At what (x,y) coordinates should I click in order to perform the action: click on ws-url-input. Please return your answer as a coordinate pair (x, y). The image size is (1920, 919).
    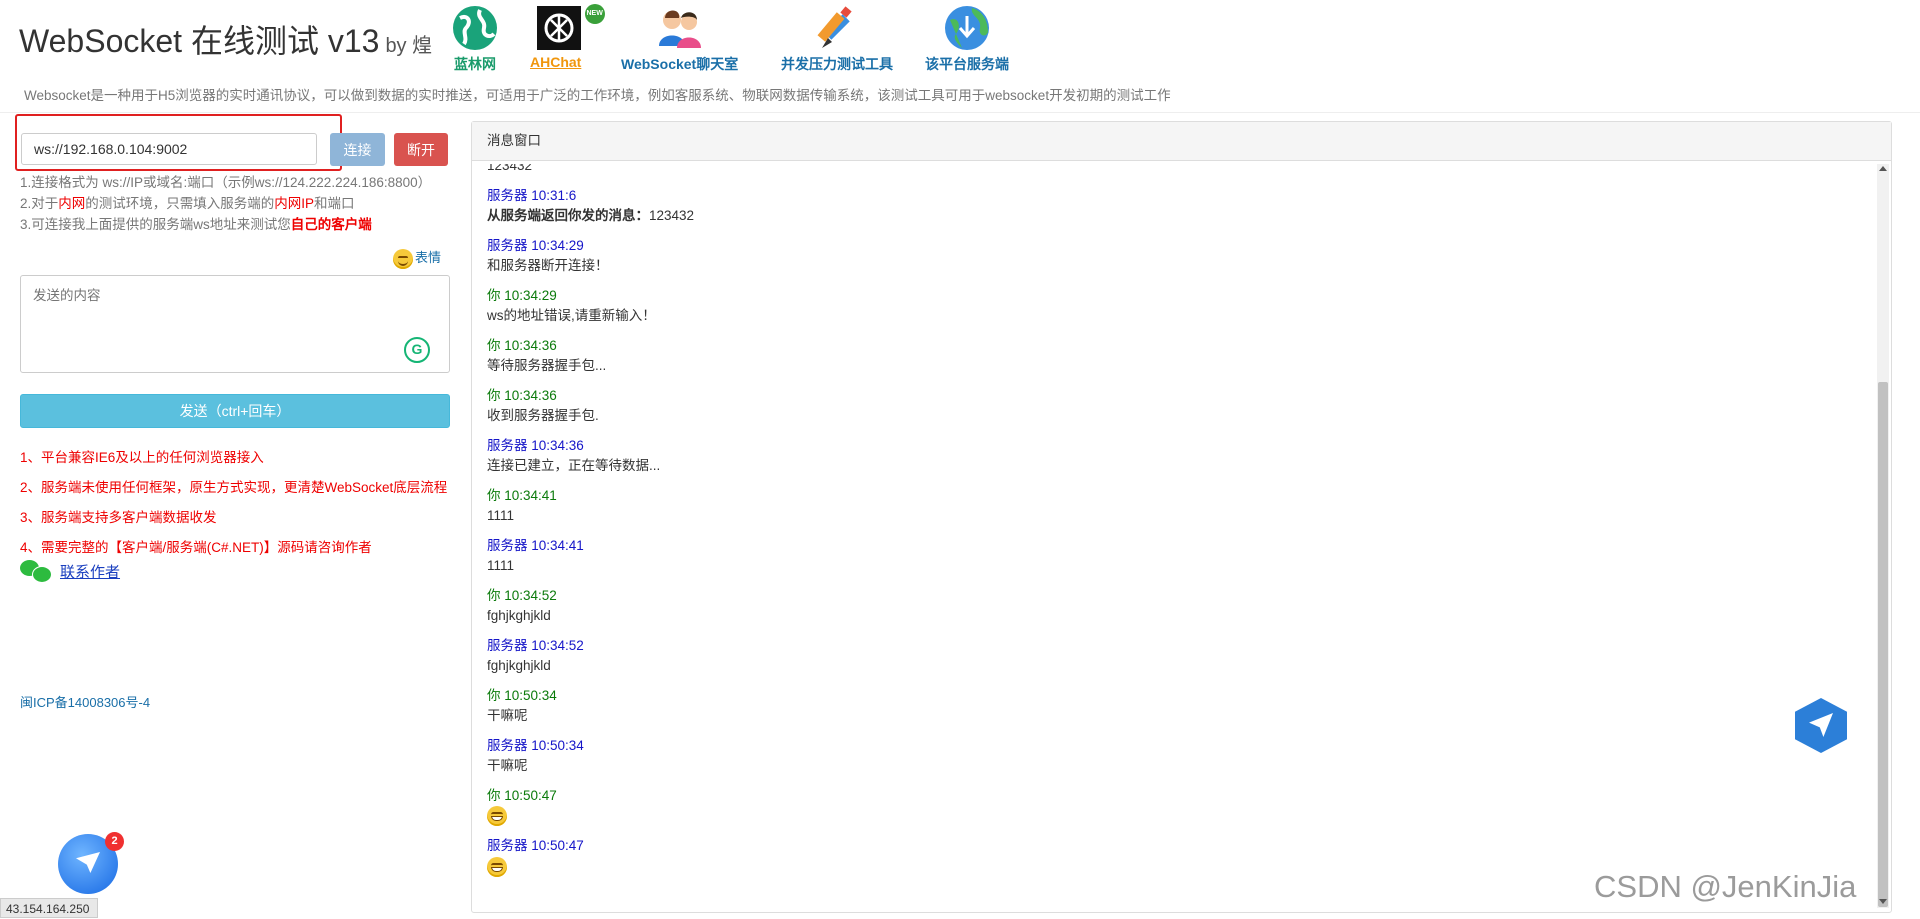
    Looking at the image, I should click on (169, 149).